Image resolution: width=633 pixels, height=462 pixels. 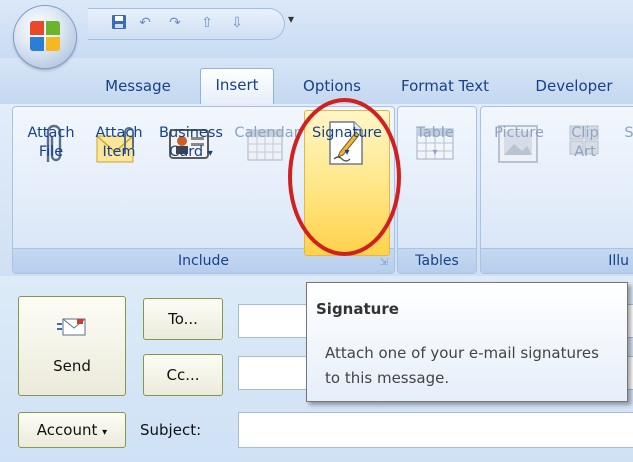 What do you see at coordinates (186, 24) in the screenshot?
I see `quick-access-toolbar: ↶ ↷ ⇧ ⇩` at bounding box center [186, 24].